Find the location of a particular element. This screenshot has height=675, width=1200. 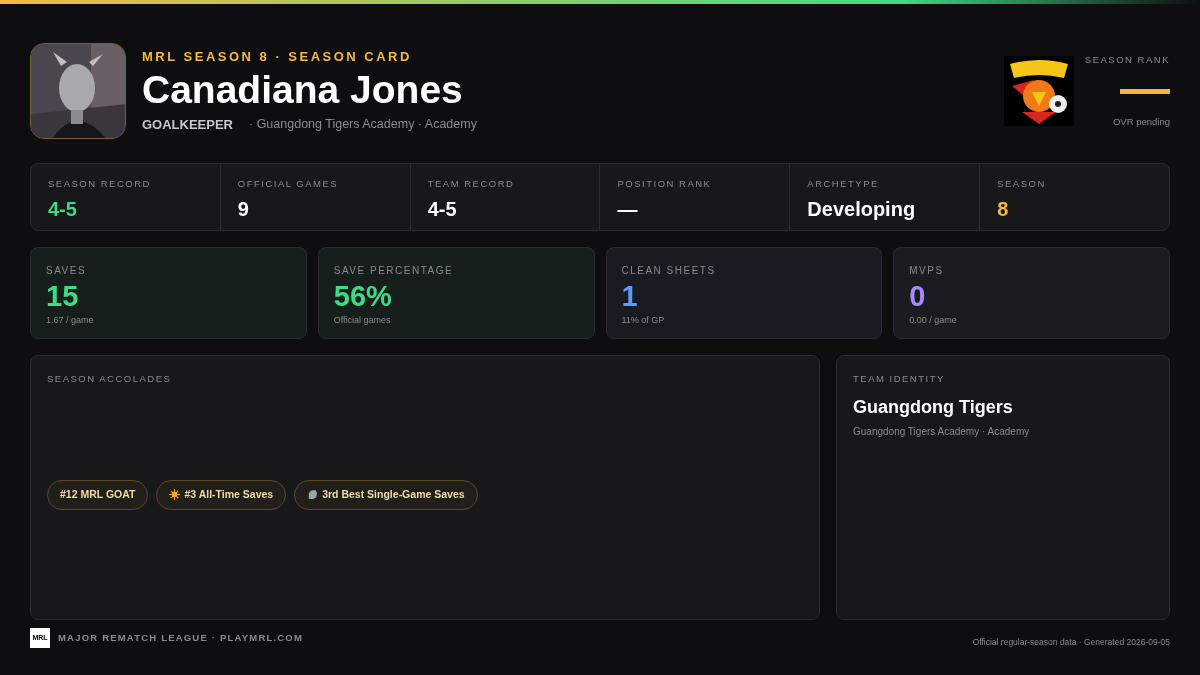

accolade-chip: #3 All-Time Saves is located at coordinates (221, 494).